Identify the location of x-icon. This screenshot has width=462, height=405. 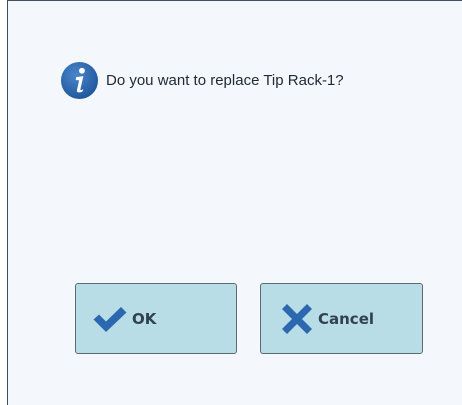
(297, 318).